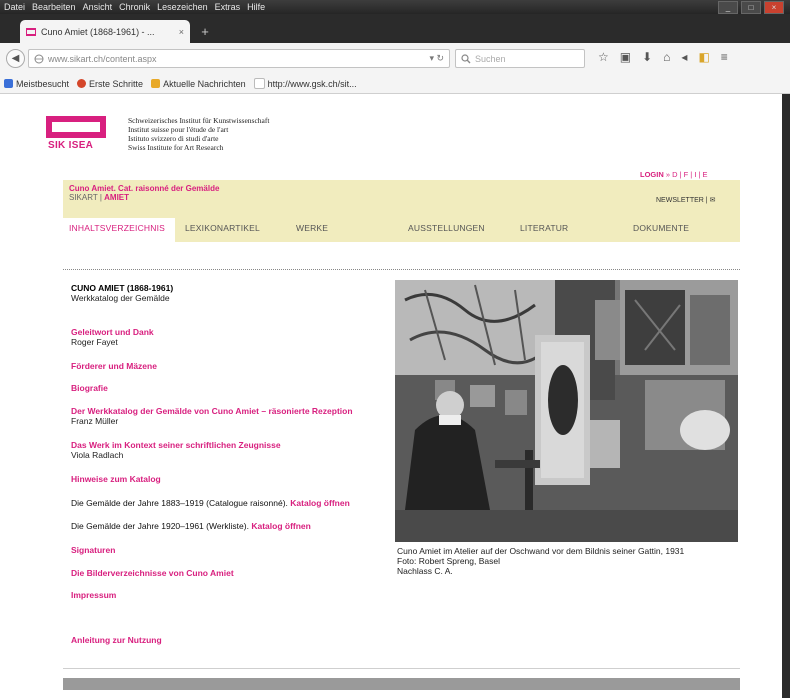 The height and width of the screenshot is (698, 790). What do you see at coordinates (449, 561) in the screenshot?
I see `caption-line-2: Foto: Robert Spreng, Basel` at bounding box center [449, 561].